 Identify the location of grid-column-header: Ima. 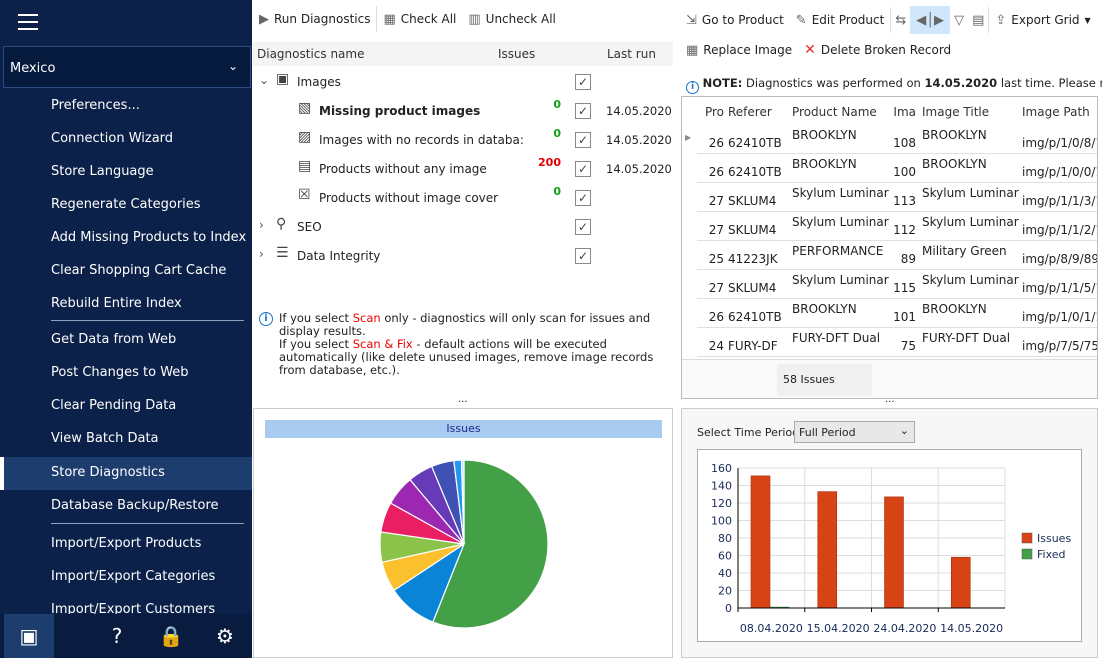
(898, 112).